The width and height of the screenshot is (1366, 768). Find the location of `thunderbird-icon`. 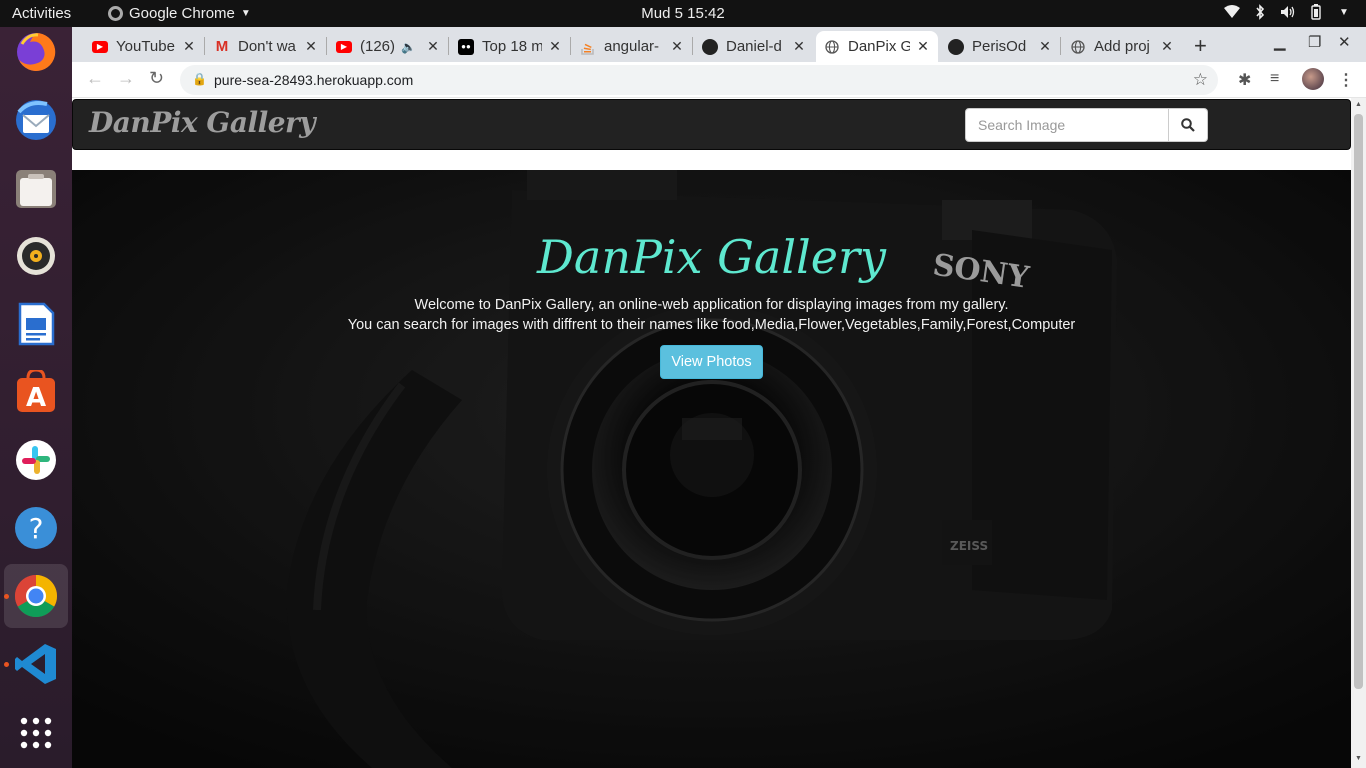

thunderbird-icon is located at coordinates (36, 120).